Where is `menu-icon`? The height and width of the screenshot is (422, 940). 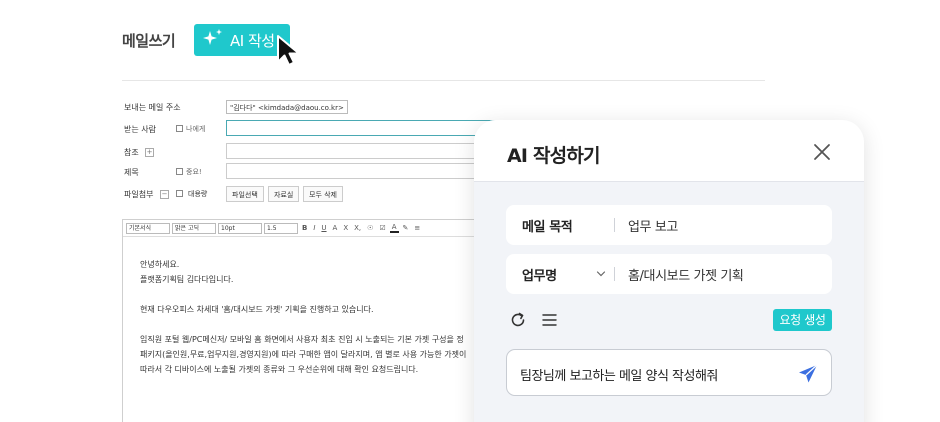
menu-icon is located at coordinates (550, 320).